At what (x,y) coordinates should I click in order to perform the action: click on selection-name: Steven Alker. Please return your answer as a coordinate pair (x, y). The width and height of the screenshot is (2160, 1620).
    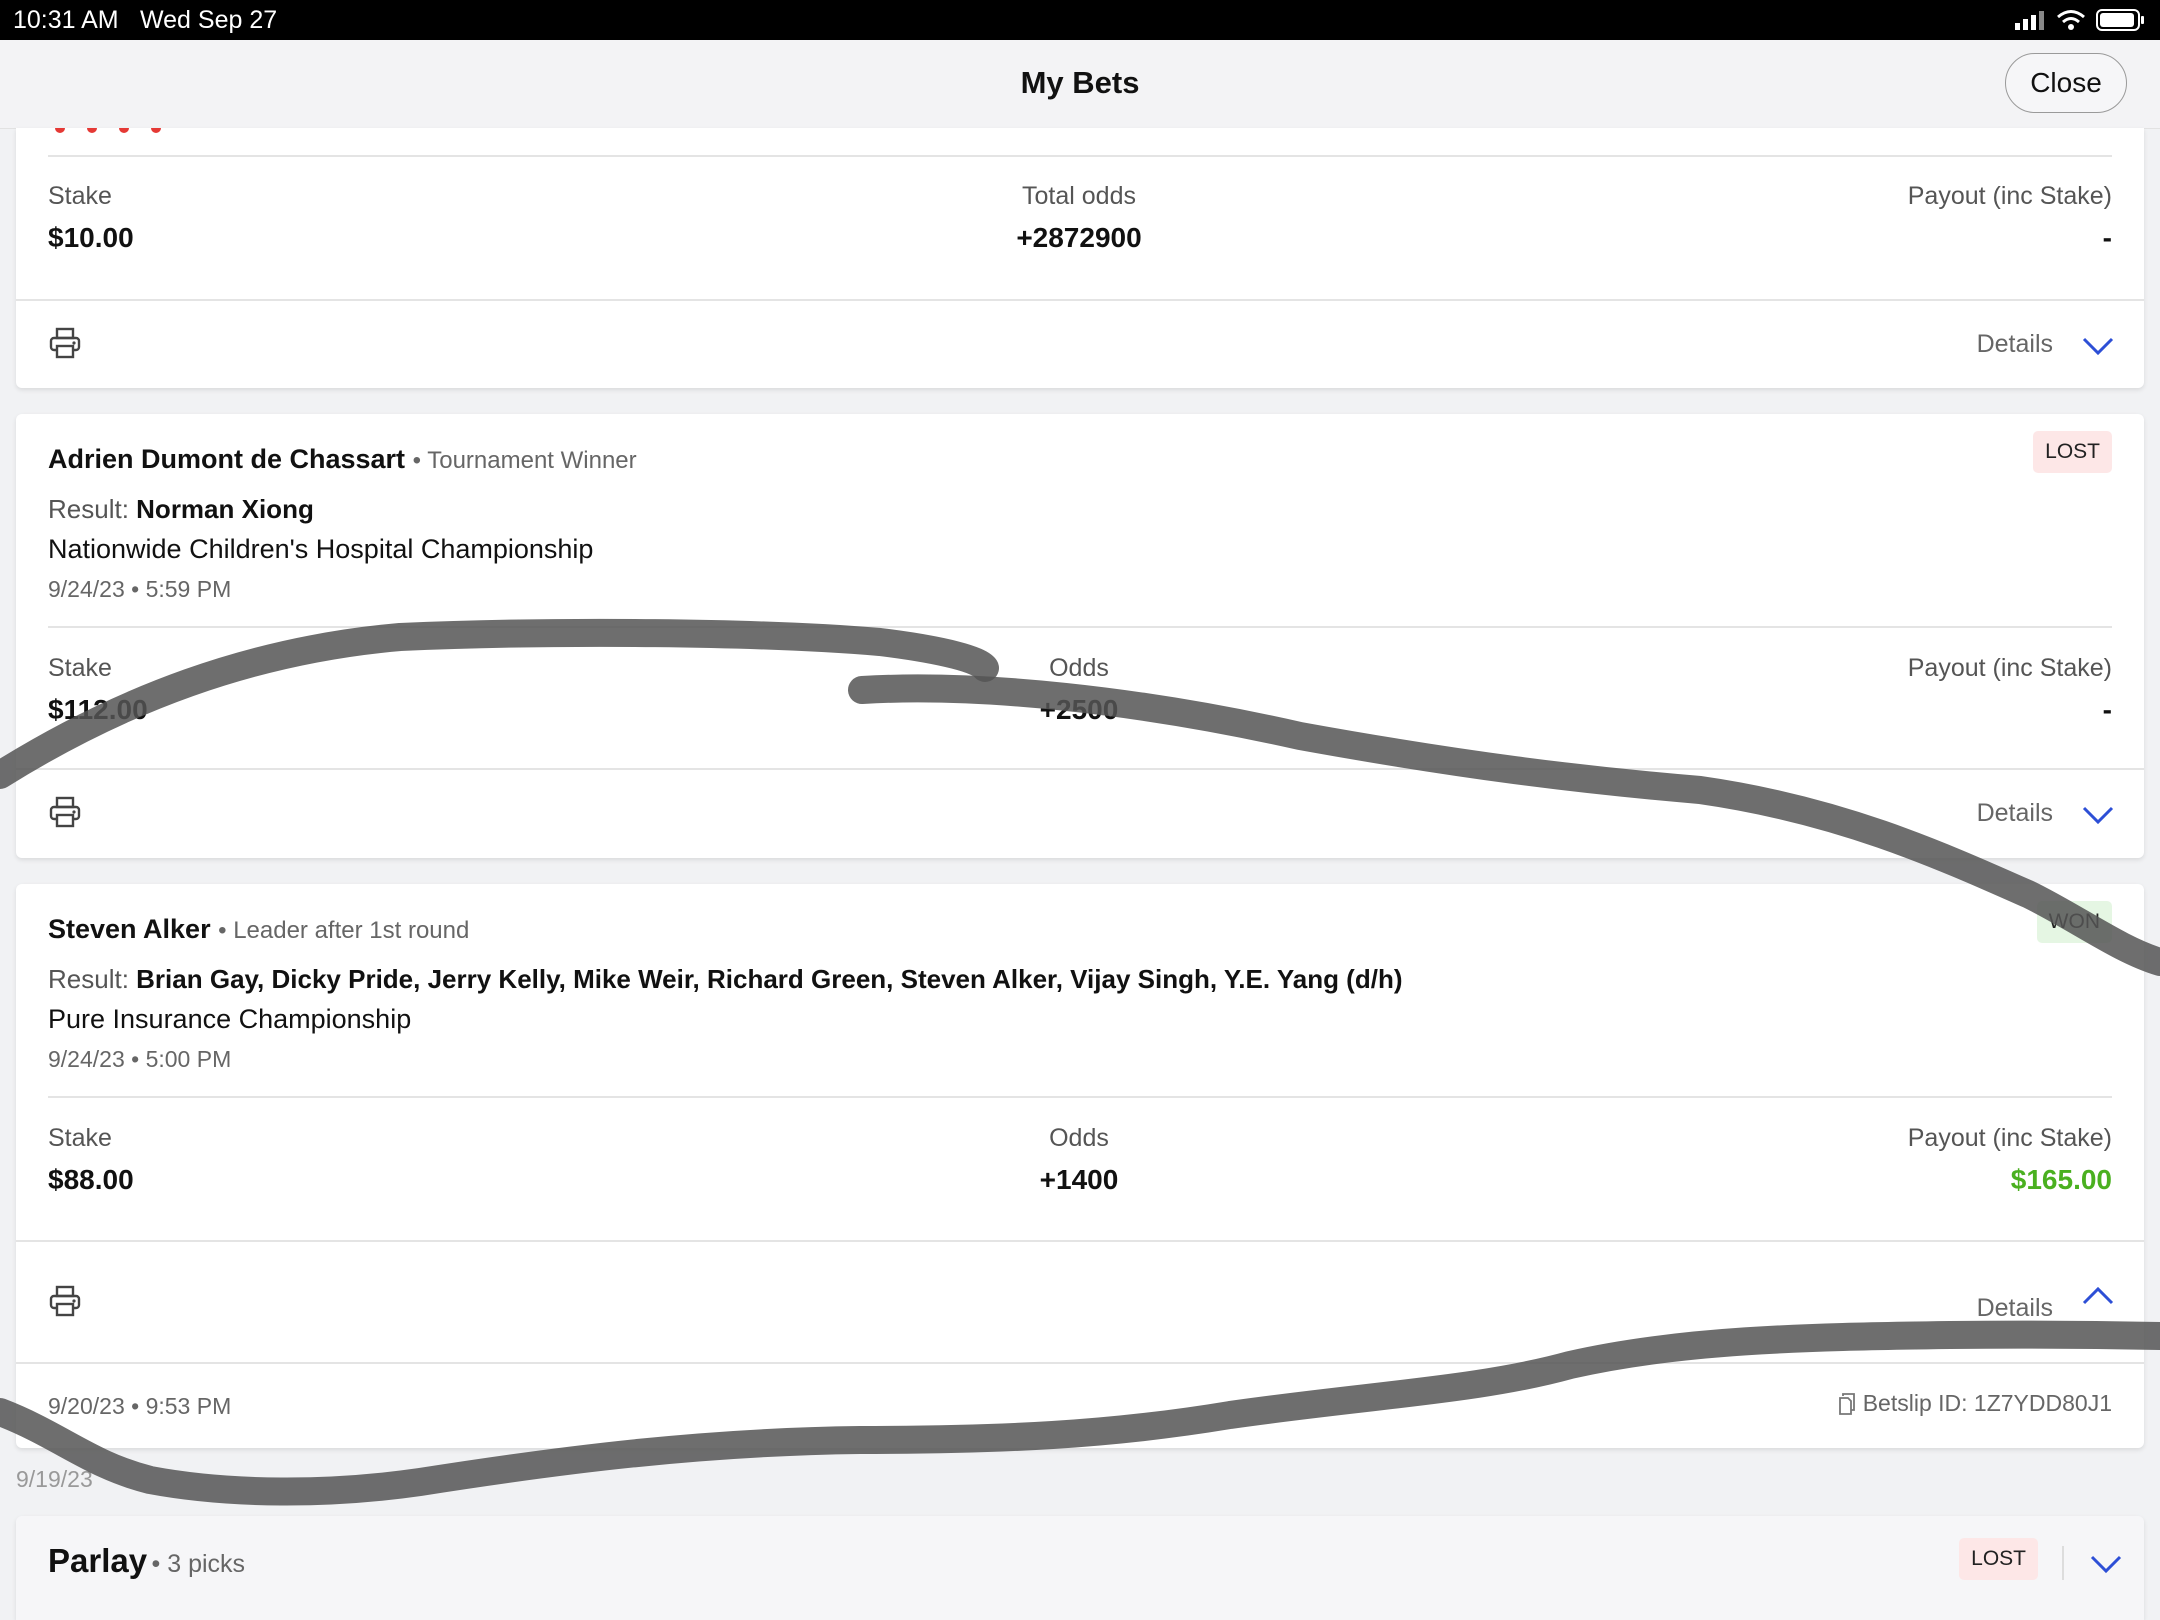
    Looking at the image, I should click on (129, 929).